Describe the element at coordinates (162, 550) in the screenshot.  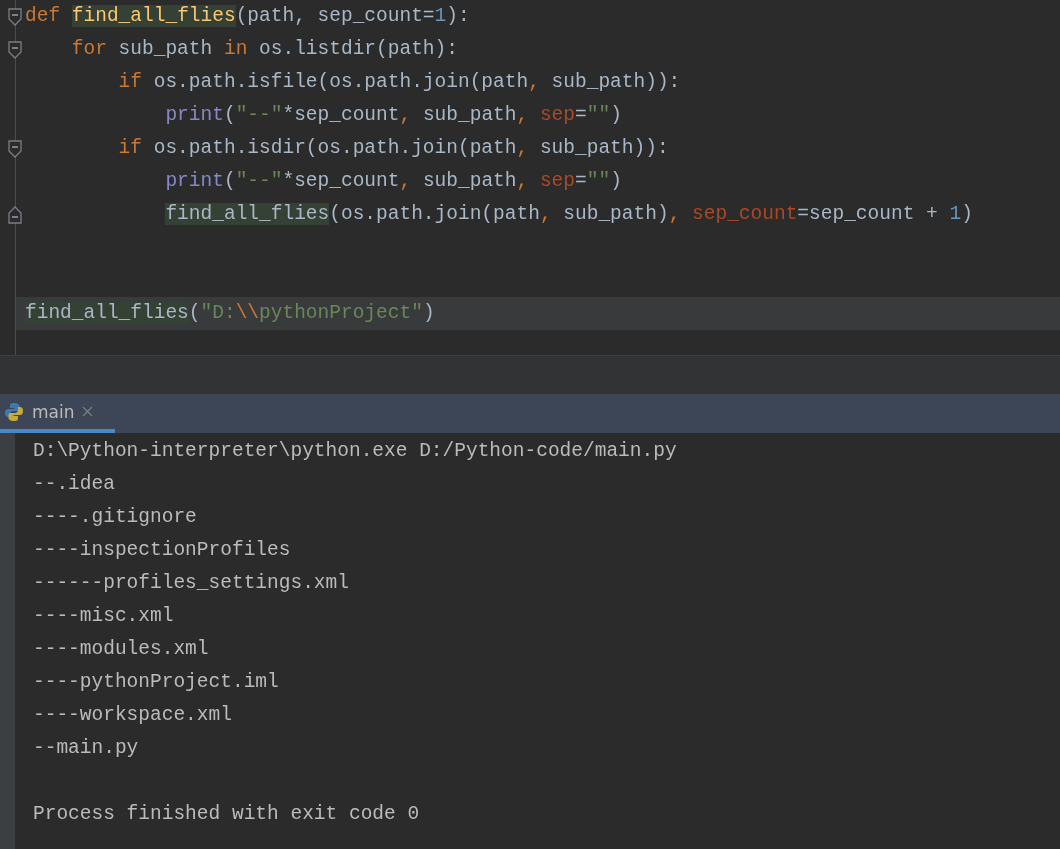
I see `console-line: ----inspectionProfiles` at that location.